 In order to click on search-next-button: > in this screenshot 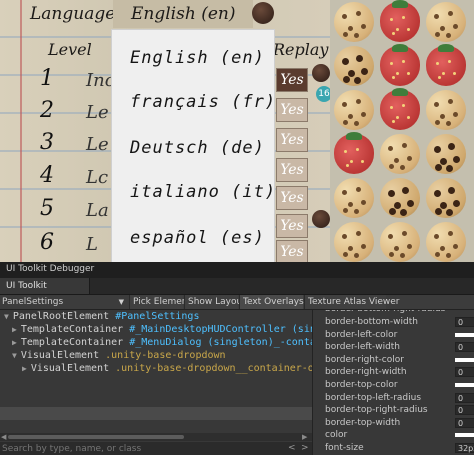, I will do `click(305, 448)`.